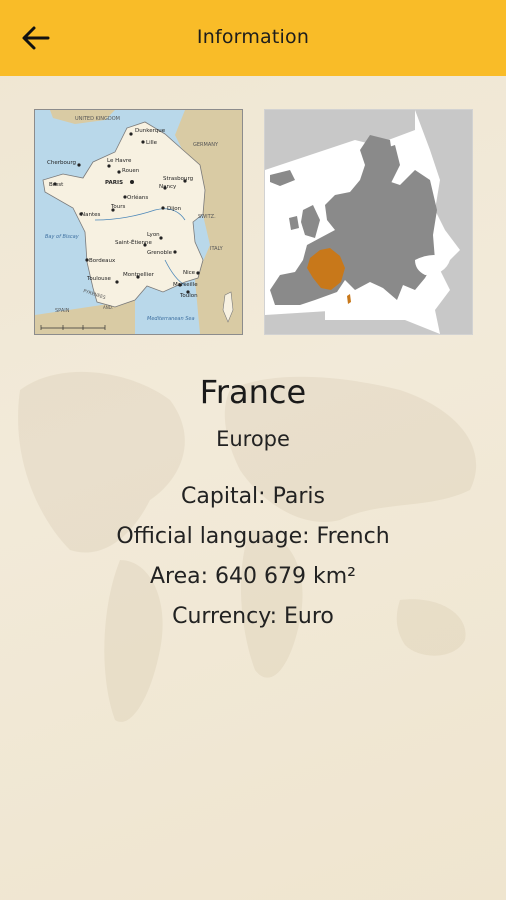  I want to click on fact-value: Paris, so click(298, 496).